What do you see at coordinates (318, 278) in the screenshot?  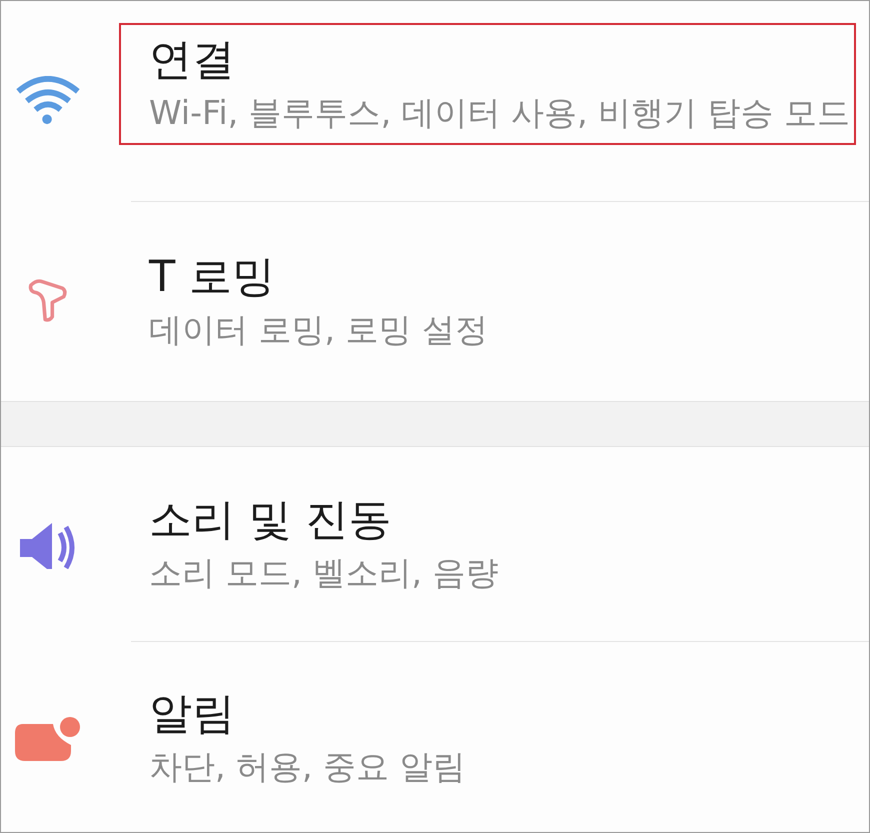 I see `setting-title: T 로밍` at bounding box center [318, 278].